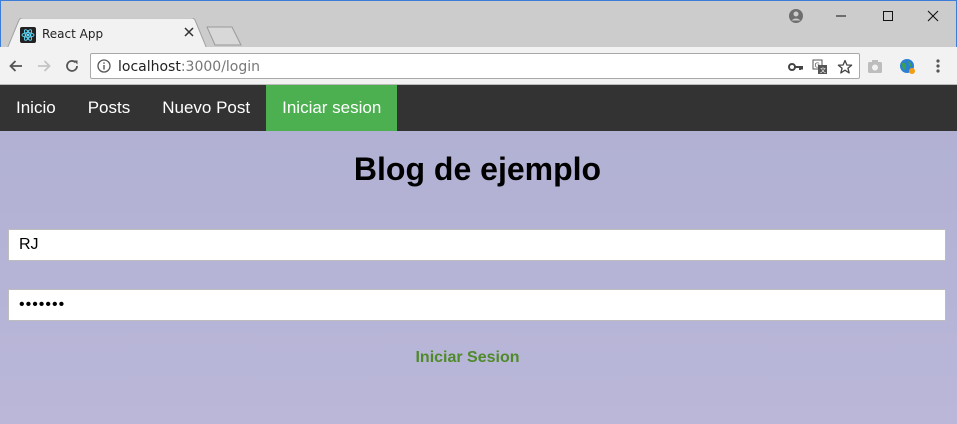 The image size is (957, 424). What do you see at coordinates (938, 66) in the screenshot?
I see `kebab-menu-icon` at bounding box center [938, 66].